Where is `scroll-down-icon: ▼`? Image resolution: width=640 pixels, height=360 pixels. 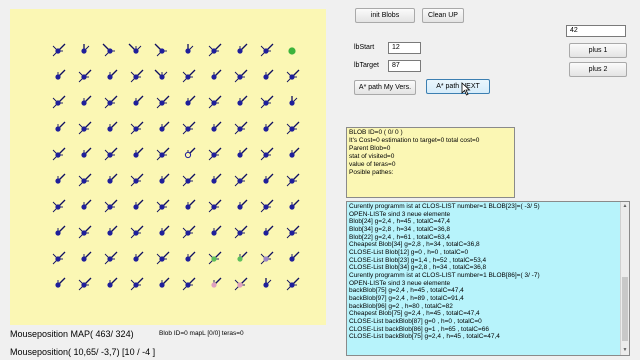
scroll-down-icon: ▼ is located at coordinates (625, 350).